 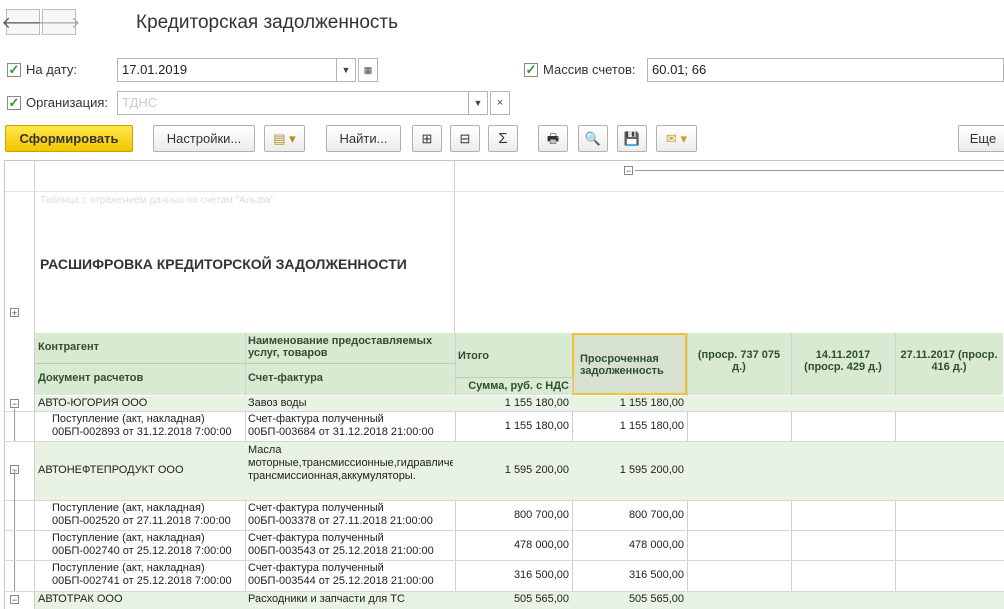 I want to click on grid-plus-icon: ⊟, so click(x=465, y=138).